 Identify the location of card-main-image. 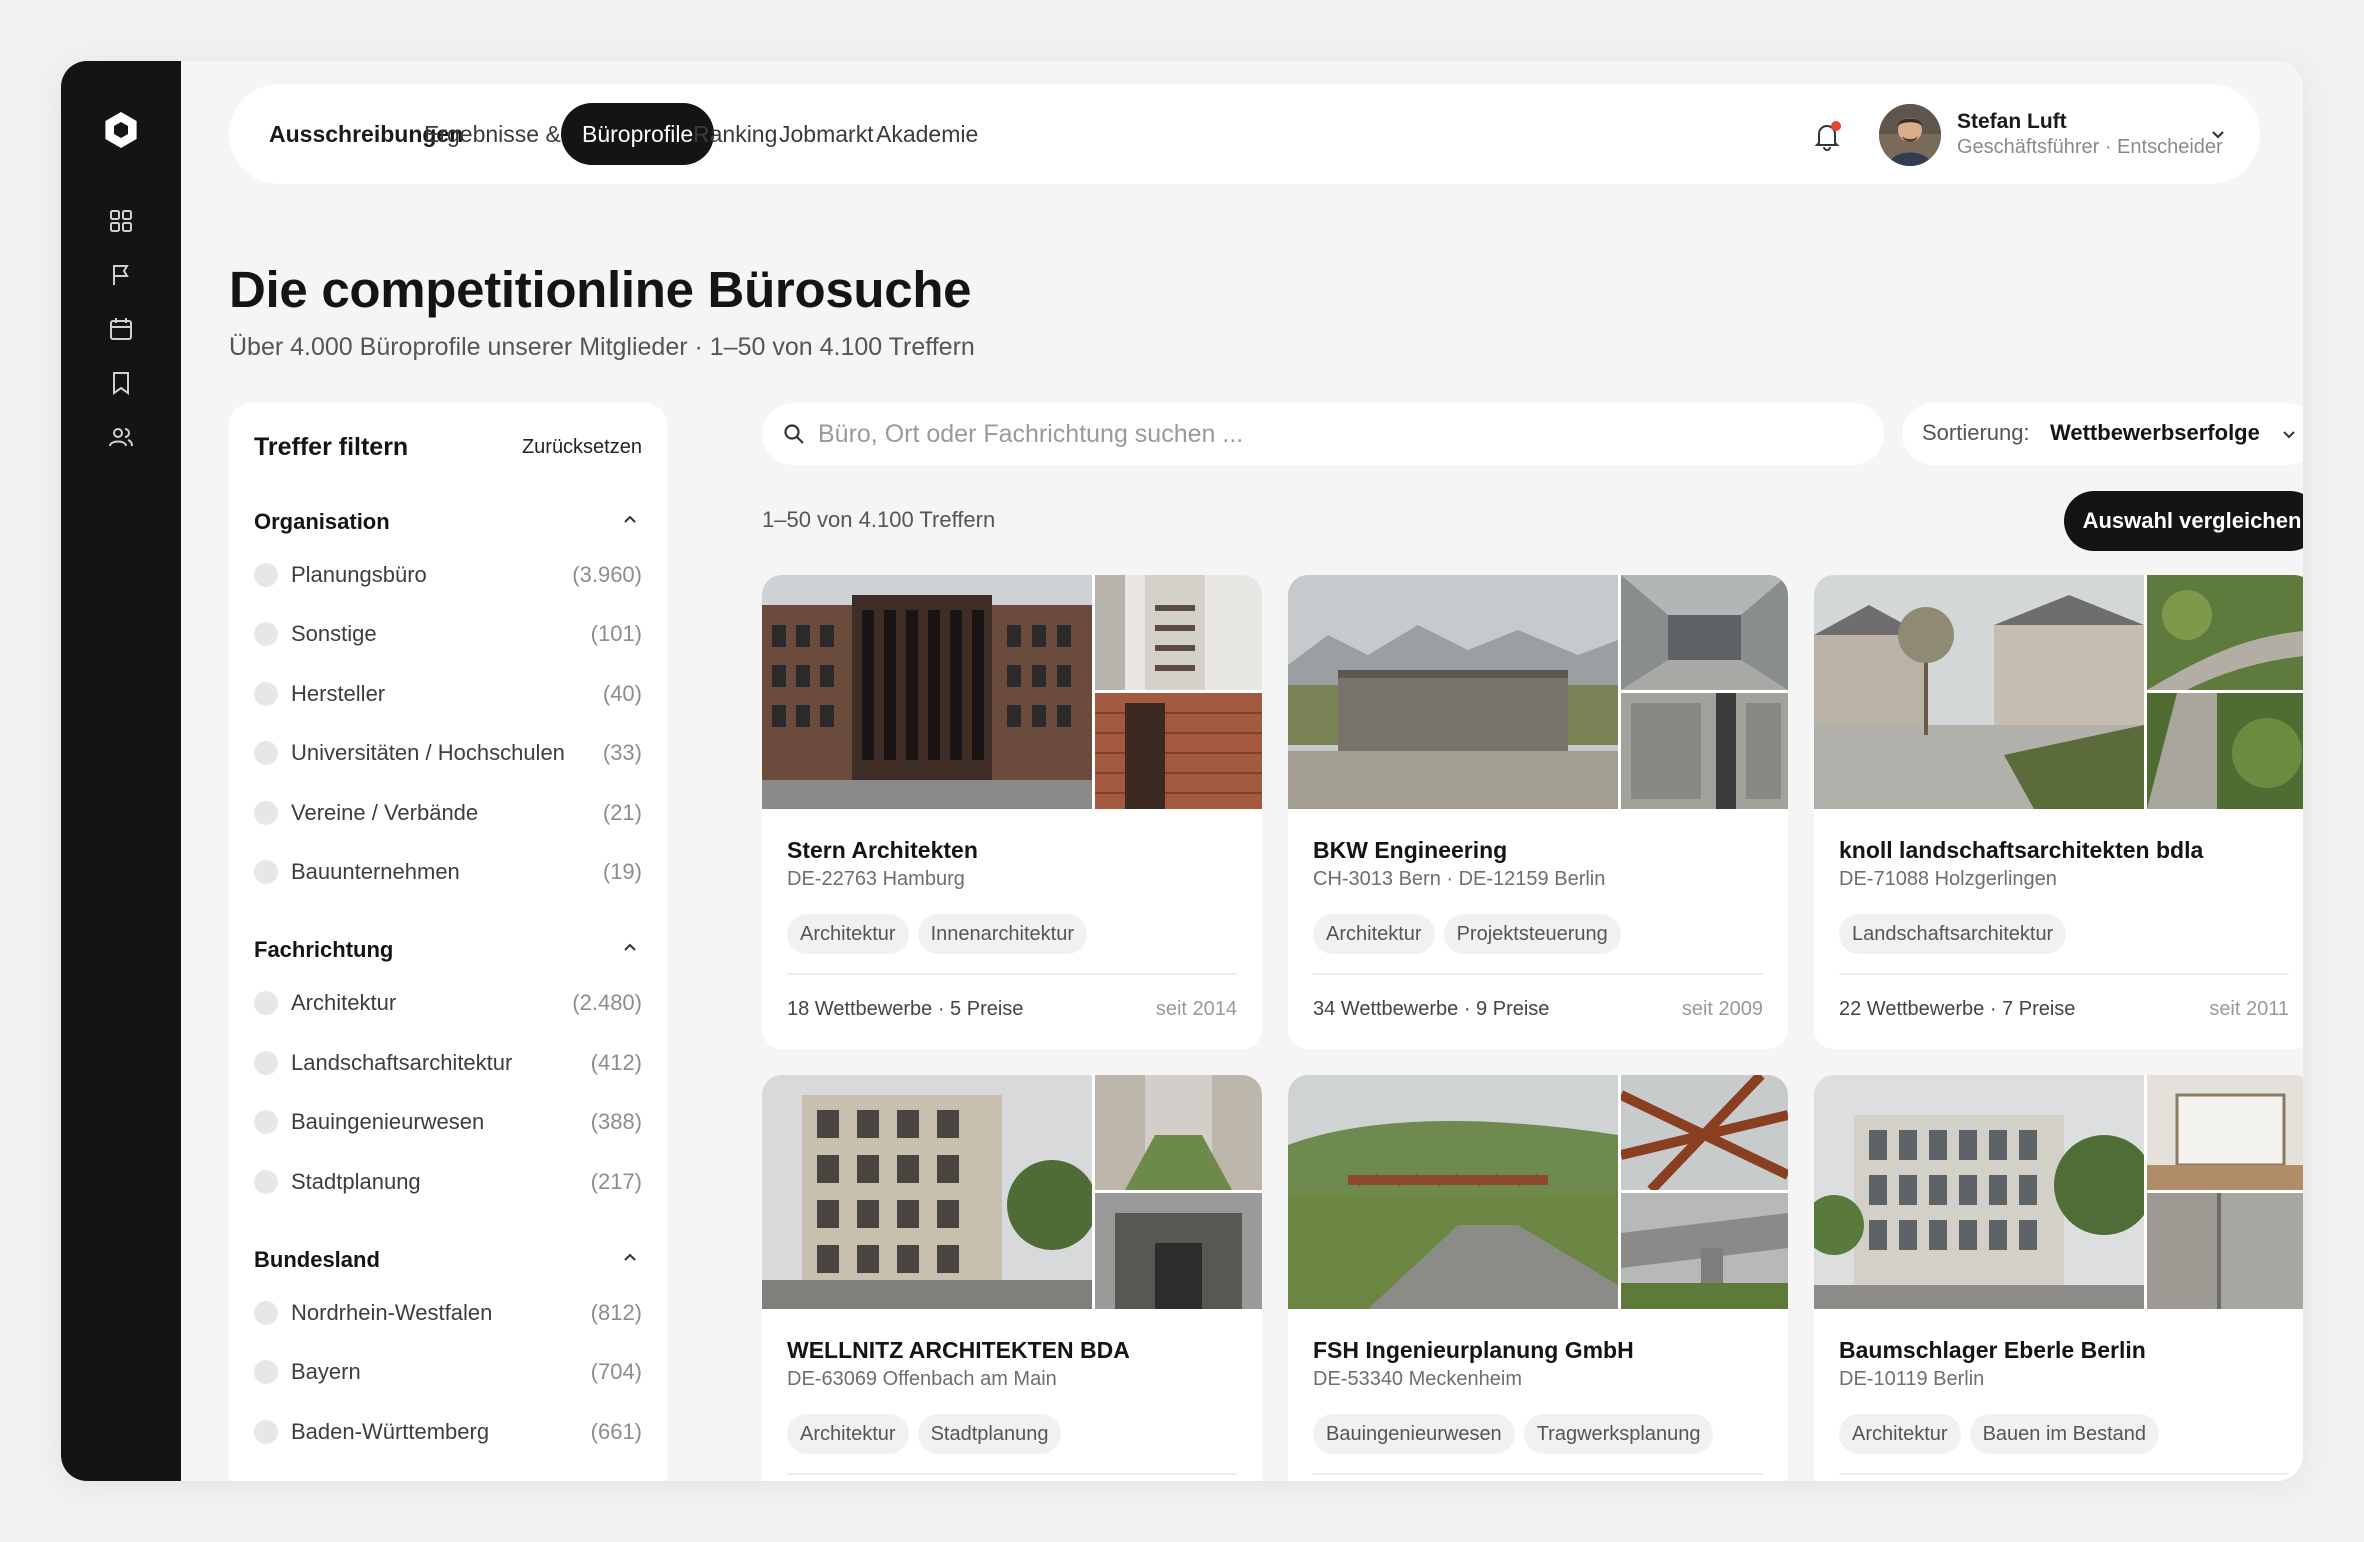
(929, 1192).